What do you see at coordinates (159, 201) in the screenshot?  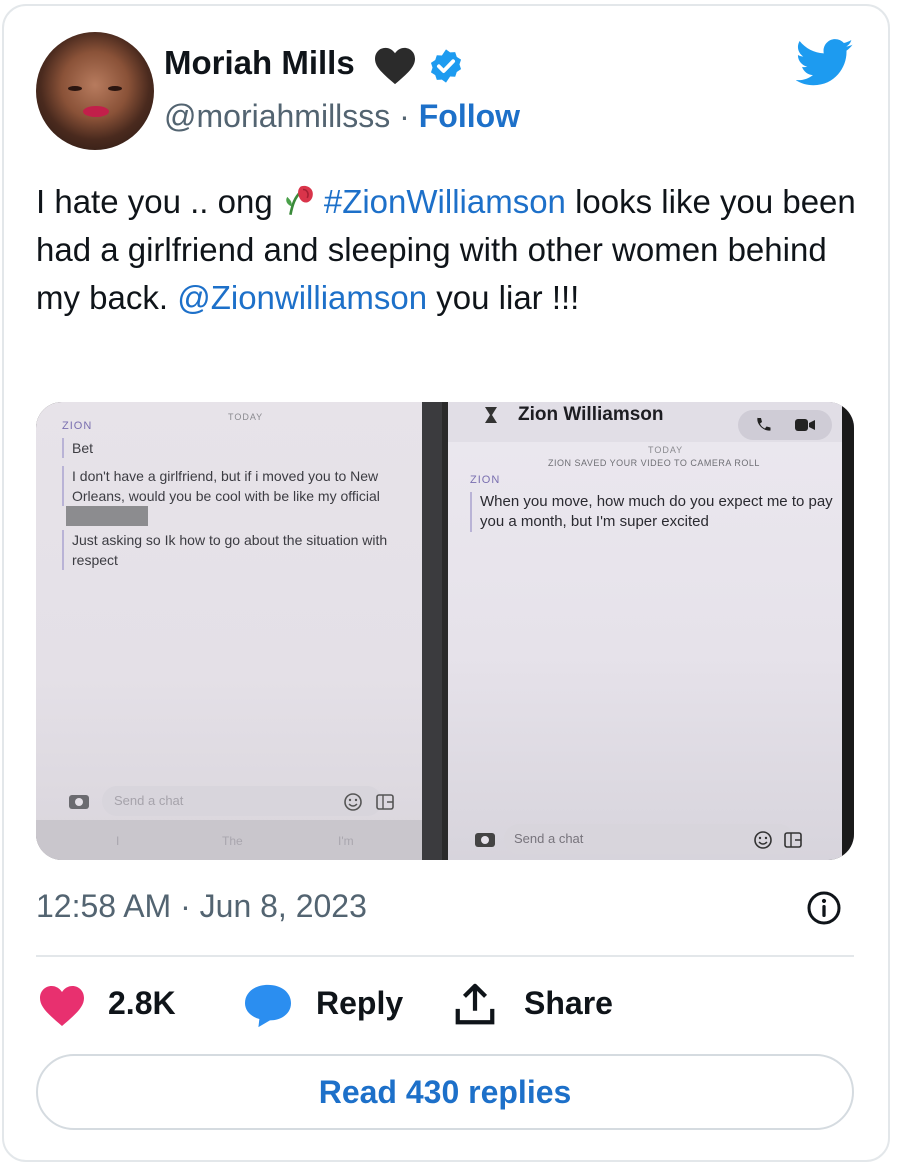 I see `tweet-text-part: I hate you .. ong` at bounding box center [159, 201].